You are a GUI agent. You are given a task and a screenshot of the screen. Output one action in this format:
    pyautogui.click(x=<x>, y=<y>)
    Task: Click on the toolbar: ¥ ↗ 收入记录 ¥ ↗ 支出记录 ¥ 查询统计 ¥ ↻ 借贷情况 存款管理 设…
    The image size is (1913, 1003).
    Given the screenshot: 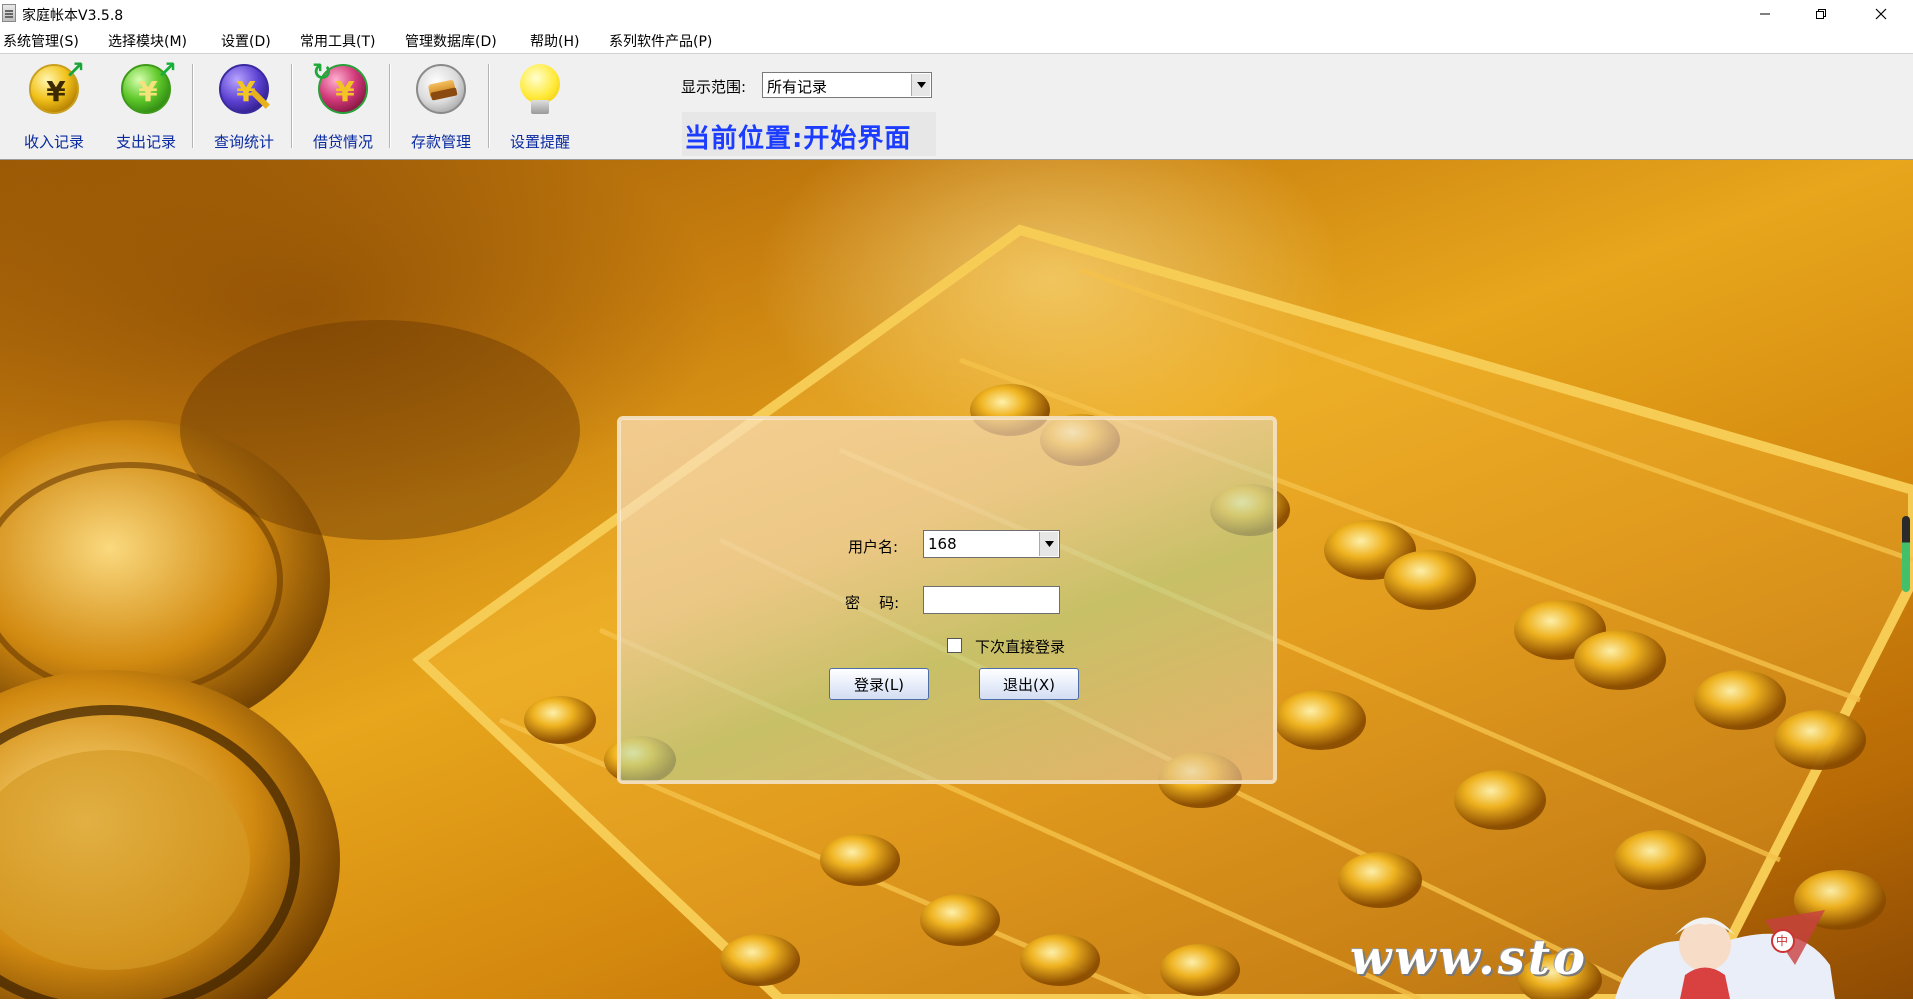 What is the action you would take?
    pyautogui.click(x=956, y=107)
    